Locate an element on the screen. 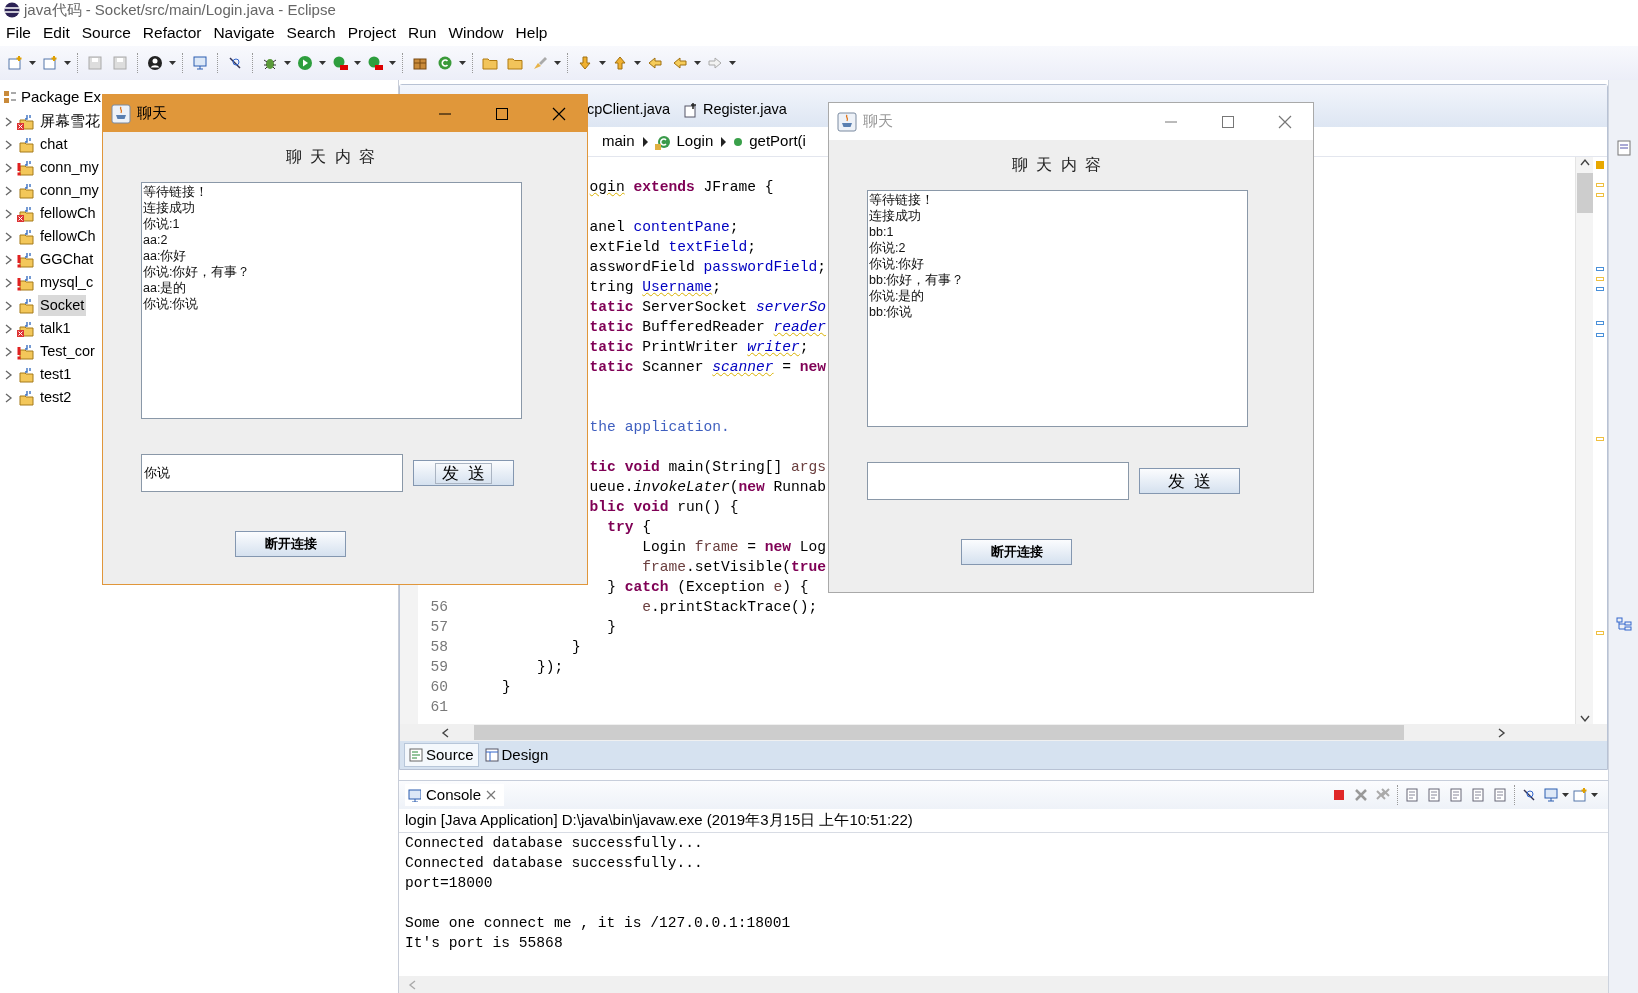  stop-icon is located at coordinates (1339, 795).